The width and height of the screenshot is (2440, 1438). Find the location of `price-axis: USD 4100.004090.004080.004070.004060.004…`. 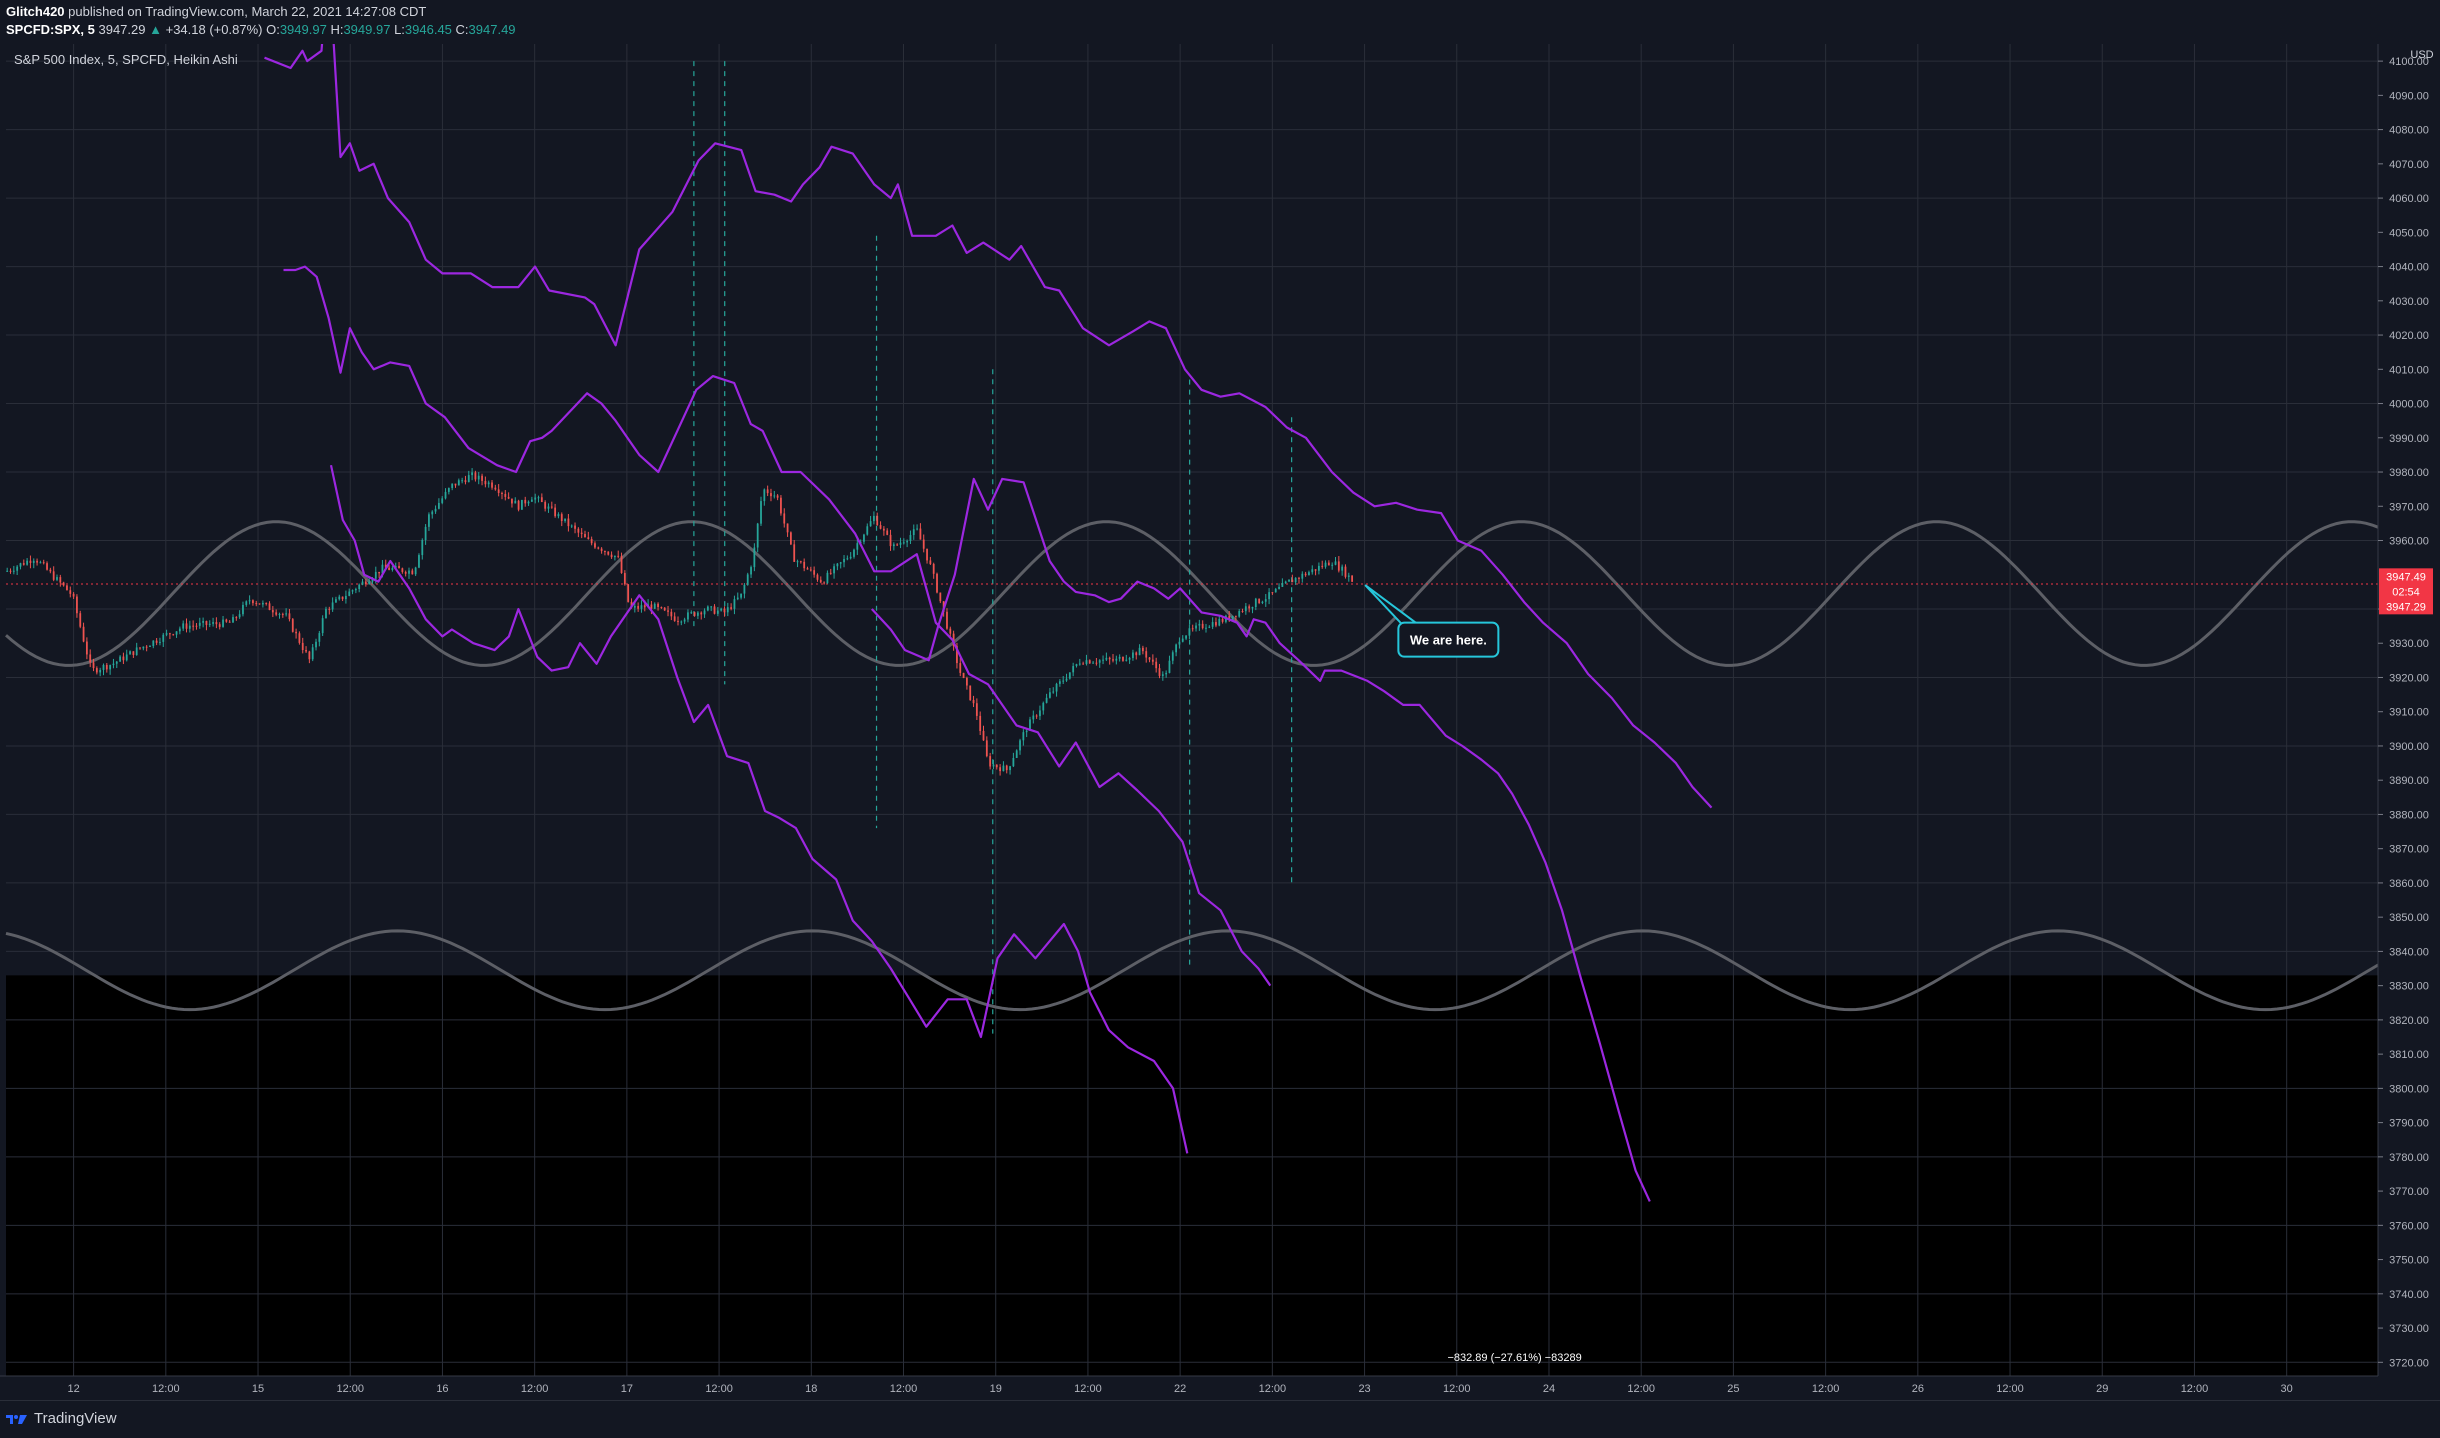

price-axis: USD 4100.004090.004080.004070.004060.004… is located at coordinates (2408, 722).